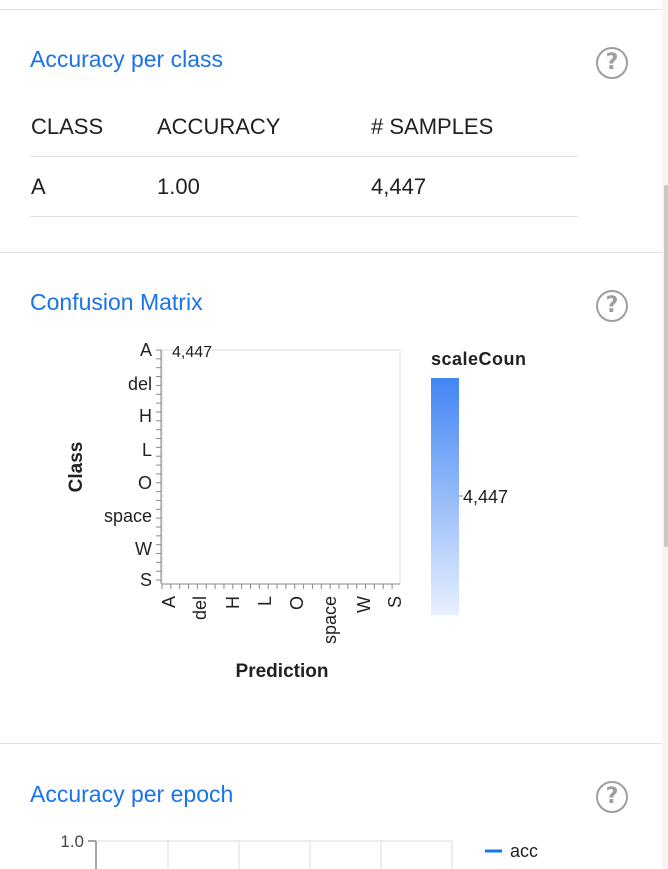 Image resolution: width=668 pixels, height=869 pixels. What do you see at coordinates (524, 851) in the screenshot?
I see `legend-label: acc` at bounding box center [524, 851].